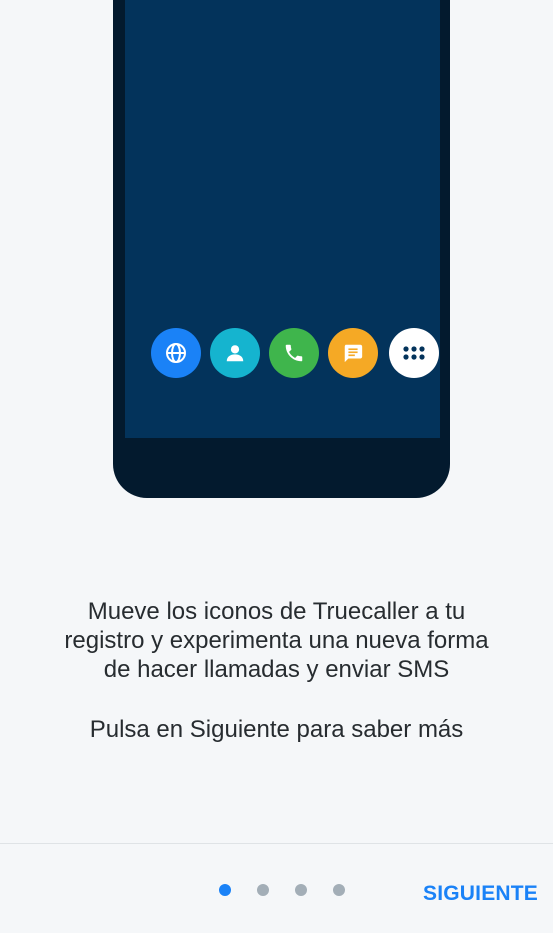 The width and height of the screenshot is (553, 933). I want to click on message-icon, so click(353, 353).